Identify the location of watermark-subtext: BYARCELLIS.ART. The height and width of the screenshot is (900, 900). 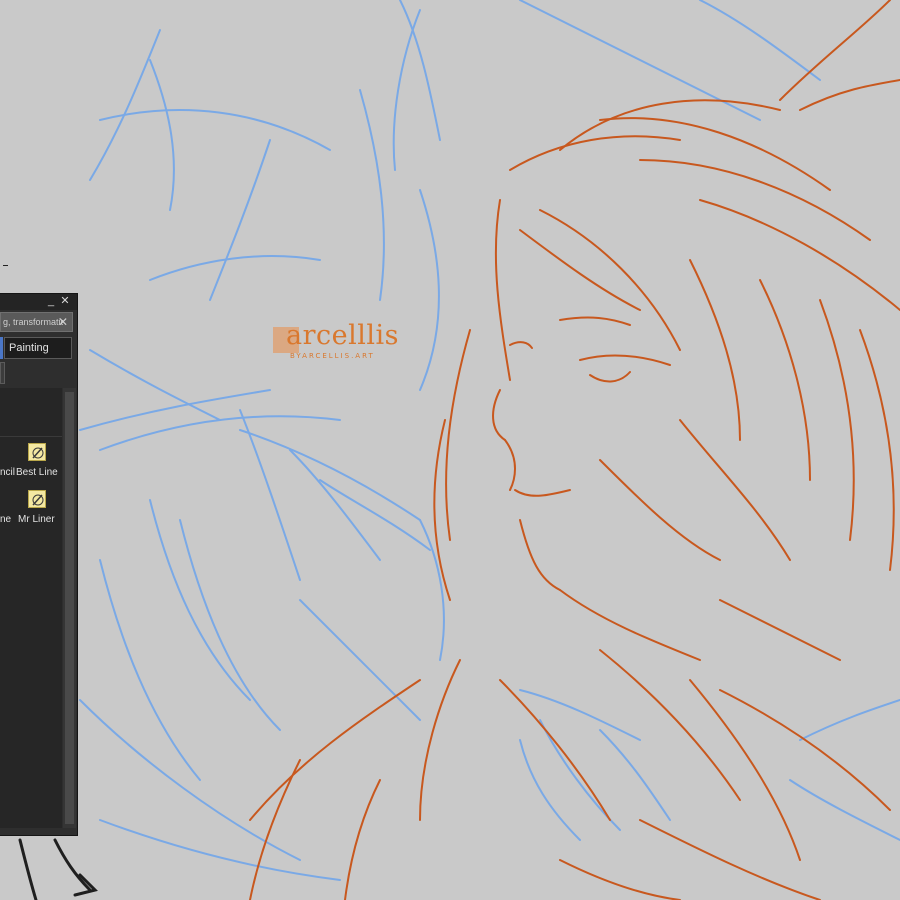
(332, 356).